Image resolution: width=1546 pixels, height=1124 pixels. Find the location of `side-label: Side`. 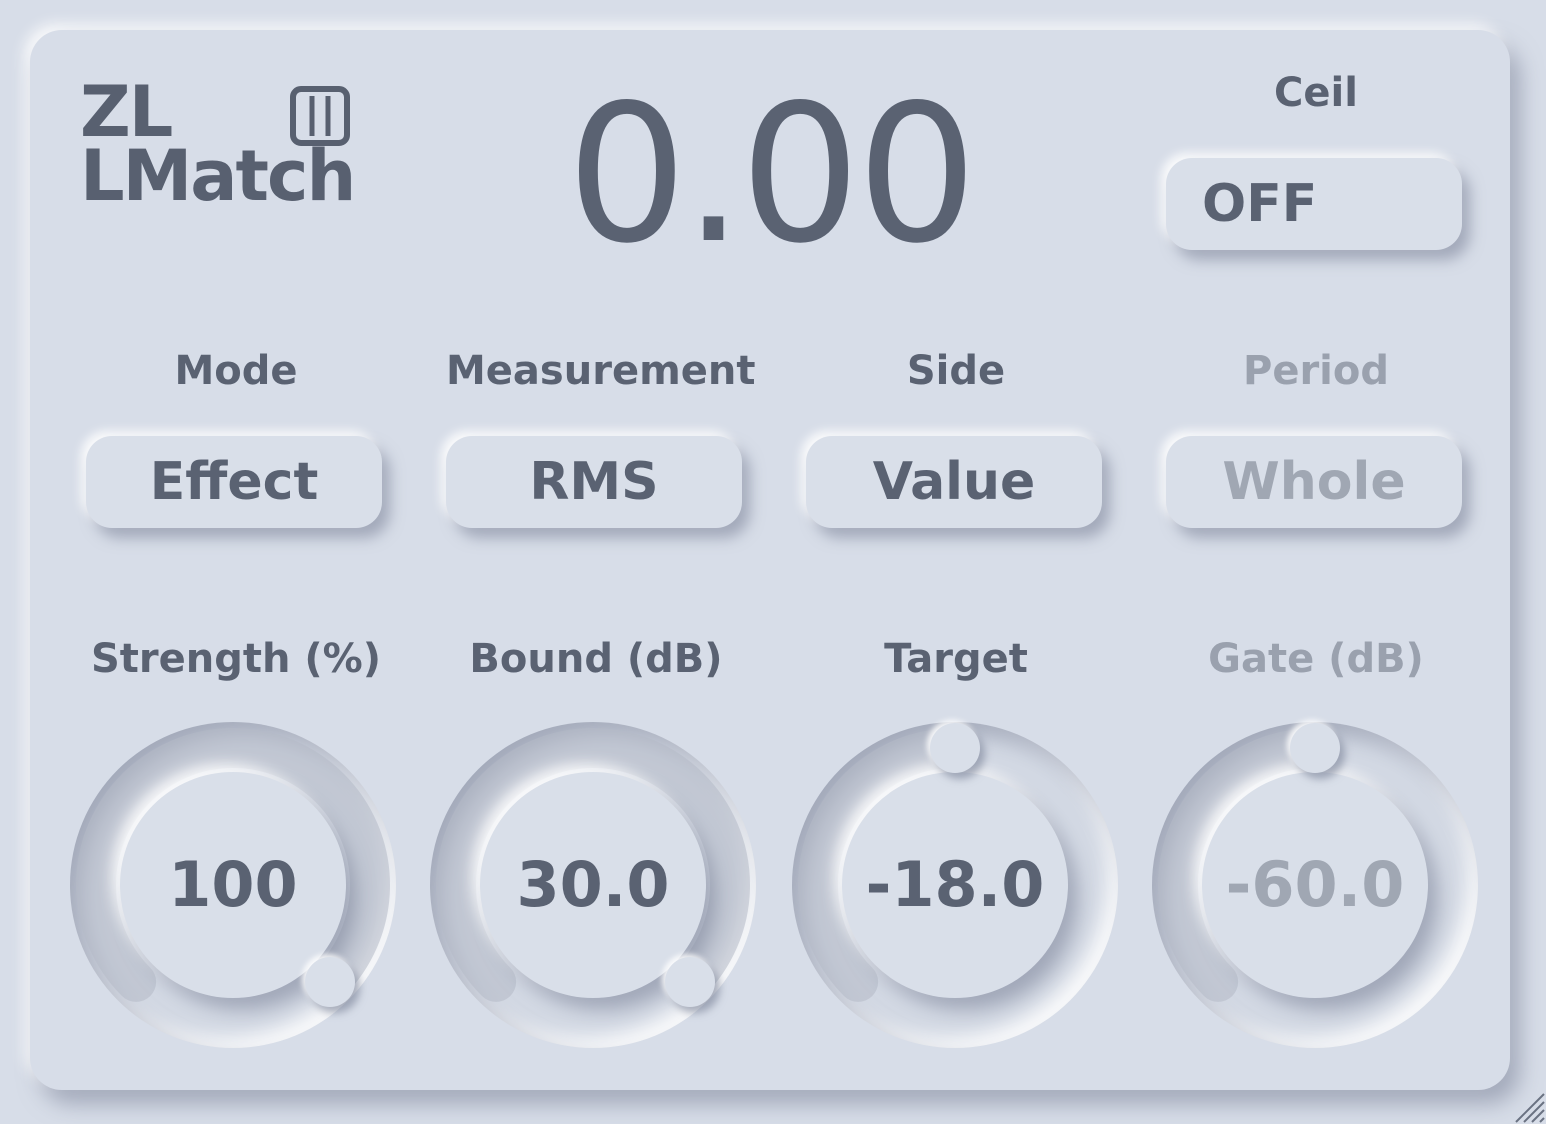

side-label: Side is located at coordinates (956, 371).